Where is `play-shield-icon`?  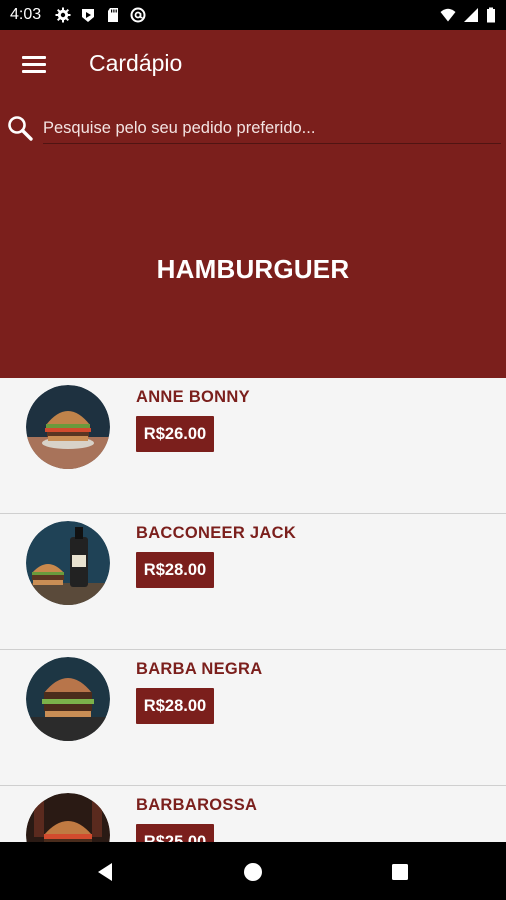
play-shield-icon is located at coordinates (88, 15).